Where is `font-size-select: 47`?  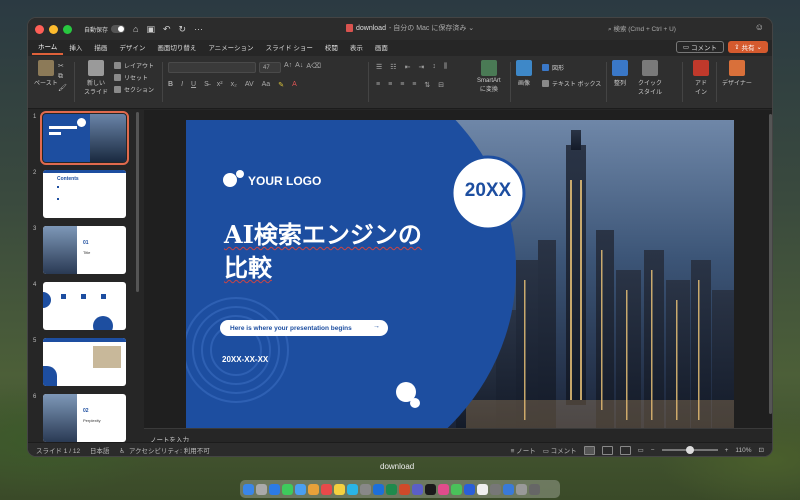
font-size-select: 47 is located at coordinates (270, 67).